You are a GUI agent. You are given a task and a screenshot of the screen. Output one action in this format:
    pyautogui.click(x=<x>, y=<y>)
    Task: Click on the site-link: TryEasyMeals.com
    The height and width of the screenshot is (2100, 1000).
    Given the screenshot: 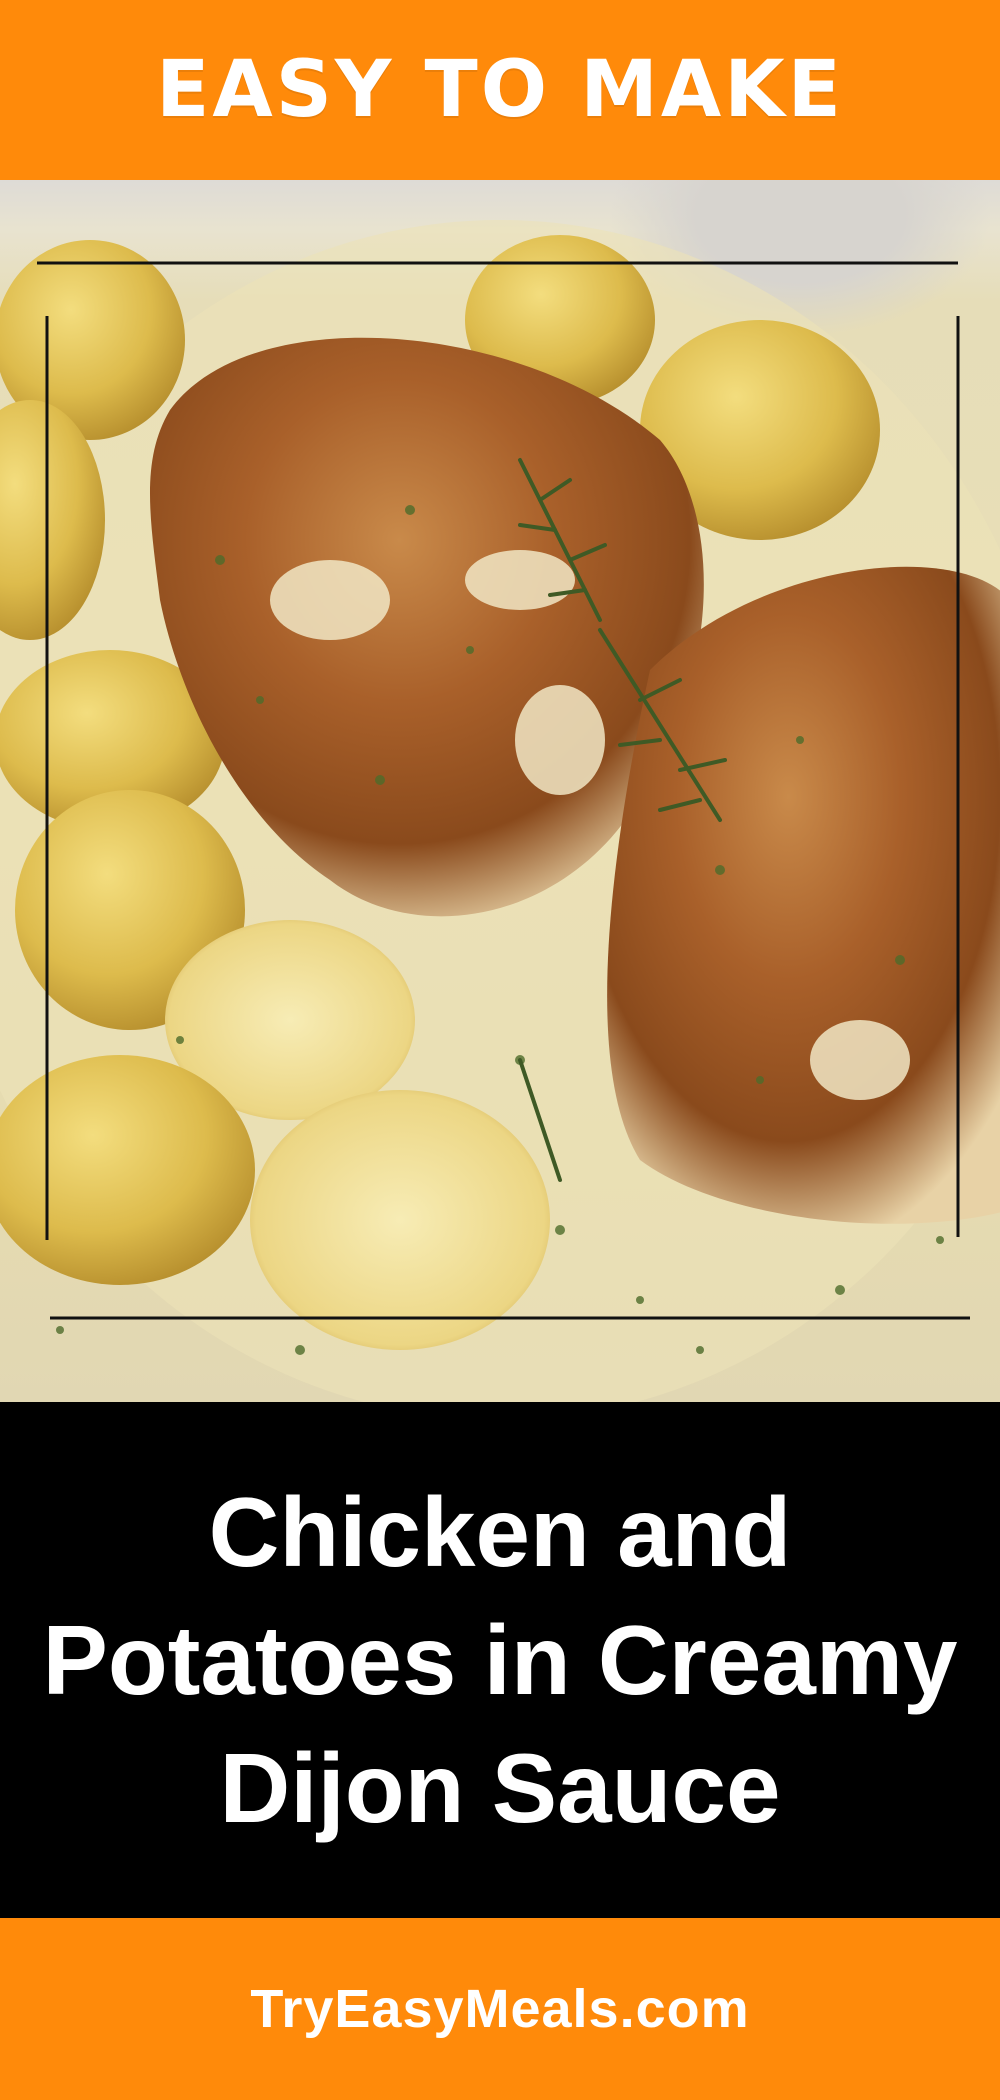 What is the action you would take?
    pyautogui.click(x=499, y=2009)
    